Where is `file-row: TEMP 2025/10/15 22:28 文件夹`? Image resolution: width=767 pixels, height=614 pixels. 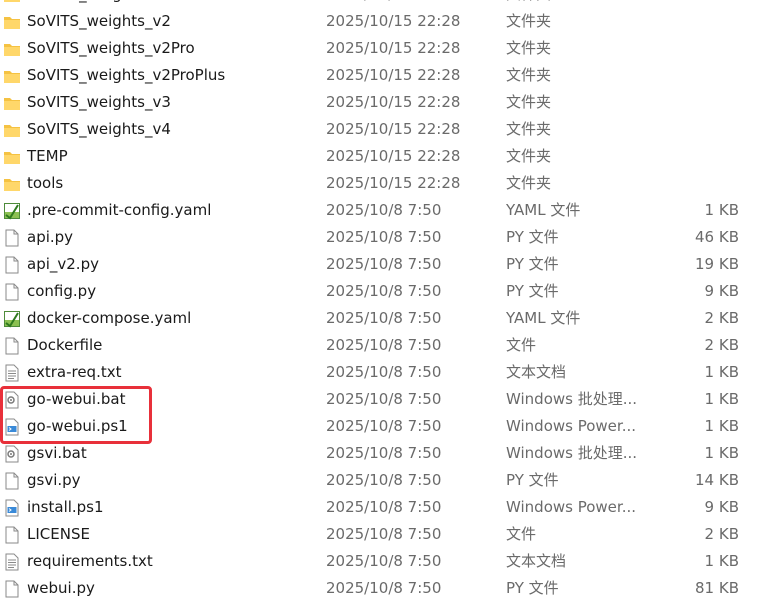 file-row: TEMP 2025/10/15 22:28 文件夹 is located at coordinates (383, 156).